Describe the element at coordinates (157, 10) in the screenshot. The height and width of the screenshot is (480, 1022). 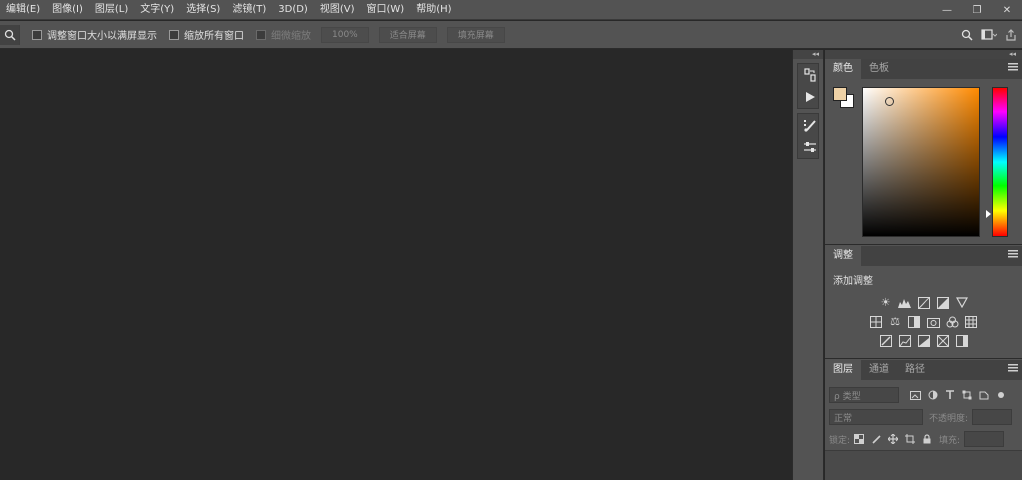
I see `menu-type: 文字(Y)` at that location.